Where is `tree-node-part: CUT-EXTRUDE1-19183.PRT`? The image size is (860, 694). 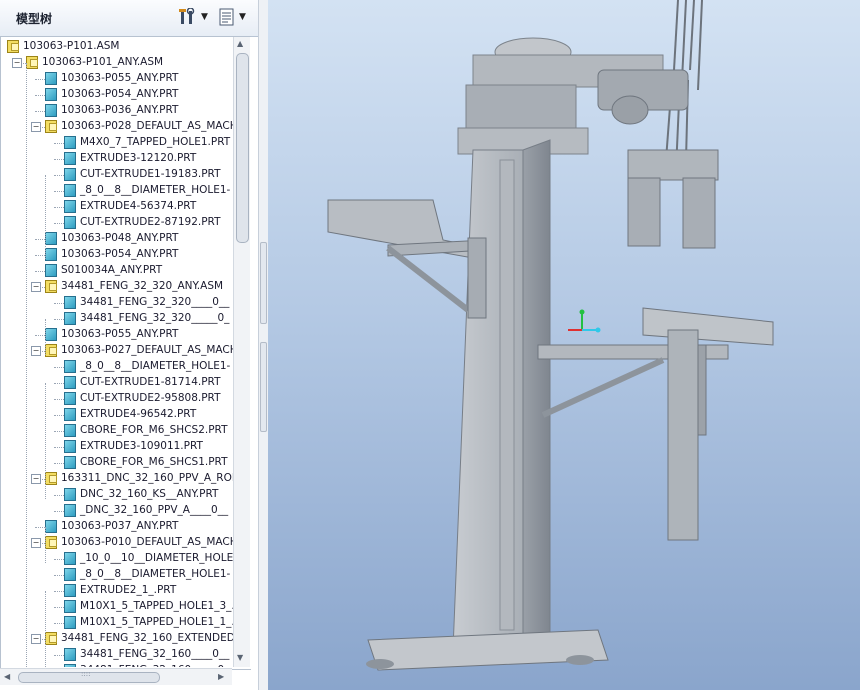 tree-node-part: CUT-EXTRUDE1-19183.PRT is located at coordinates (117, 175).